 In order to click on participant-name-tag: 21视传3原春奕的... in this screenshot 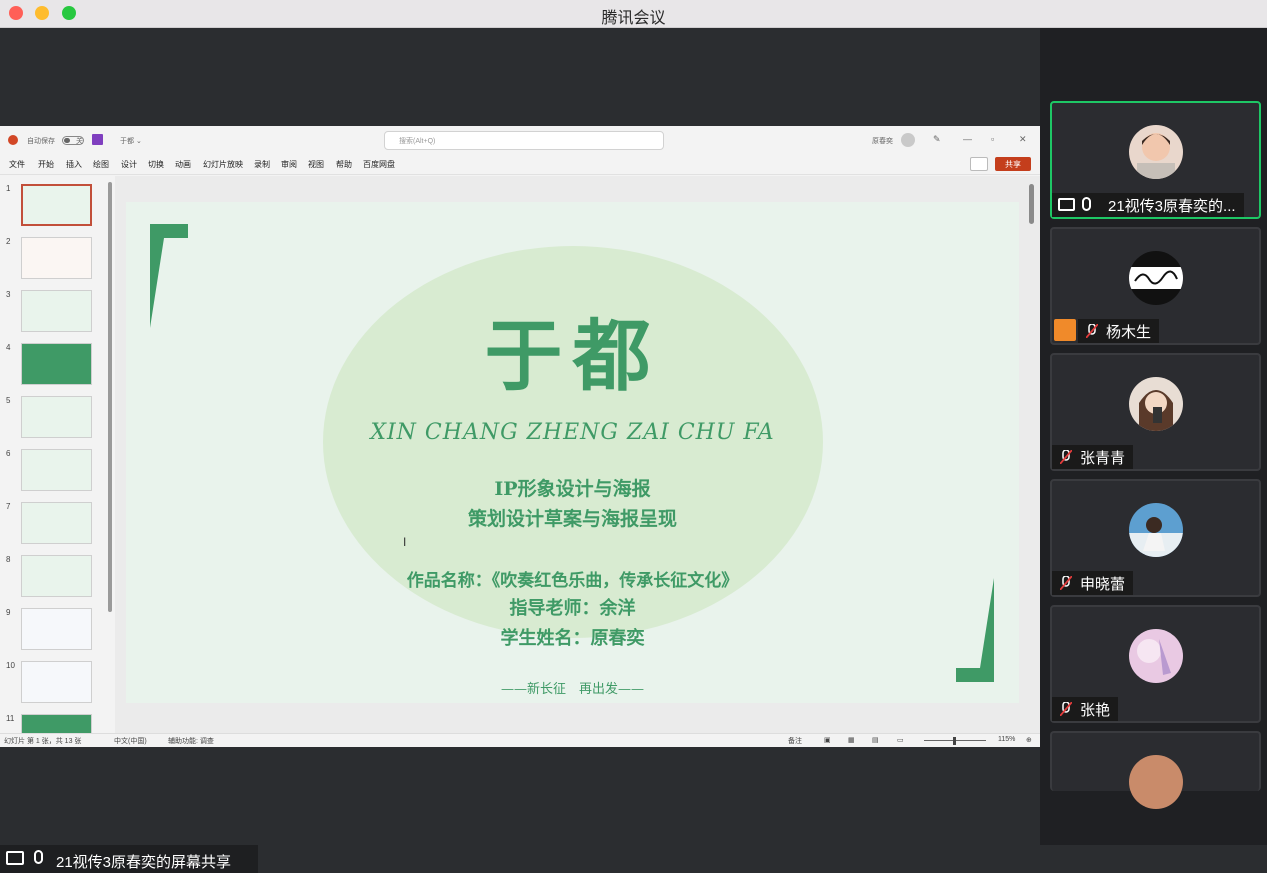, I will do `click(1148, 205)`.